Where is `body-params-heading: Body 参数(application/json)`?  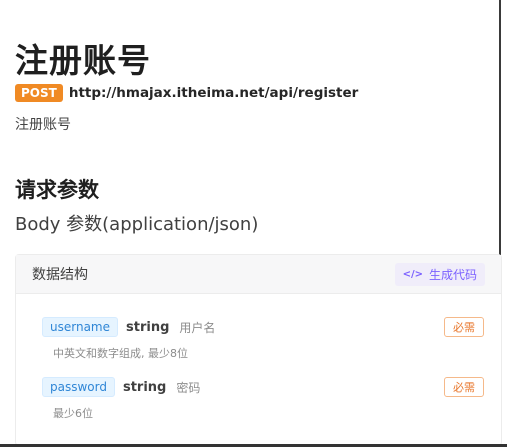
body-params-heading: Body 参数(application/json) is located at coordinates (137, 224).